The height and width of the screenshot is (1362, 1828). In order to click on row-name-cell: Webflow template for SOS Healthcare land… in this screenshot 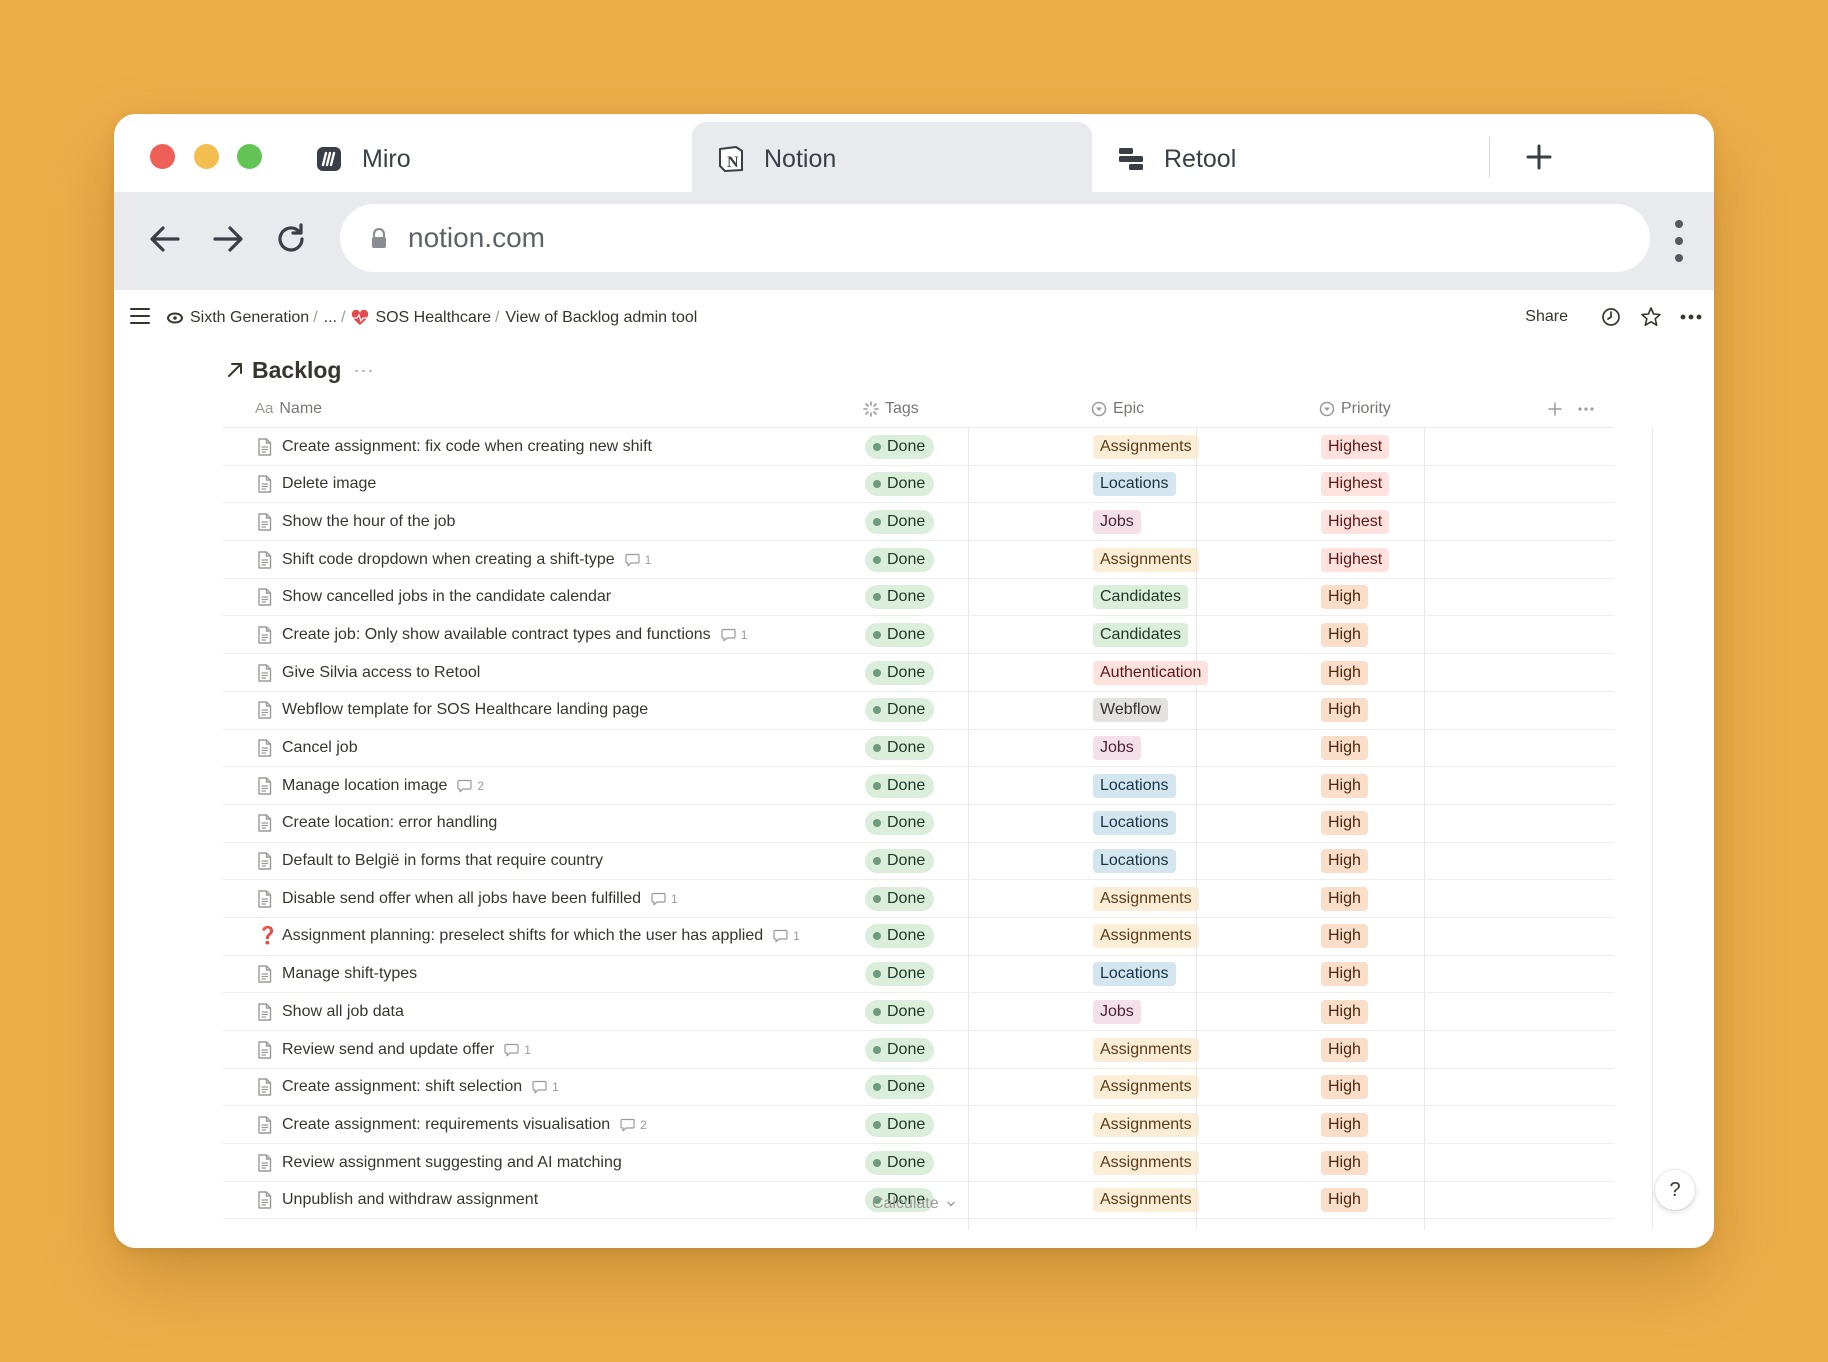, I will do `click(552, 710)`.